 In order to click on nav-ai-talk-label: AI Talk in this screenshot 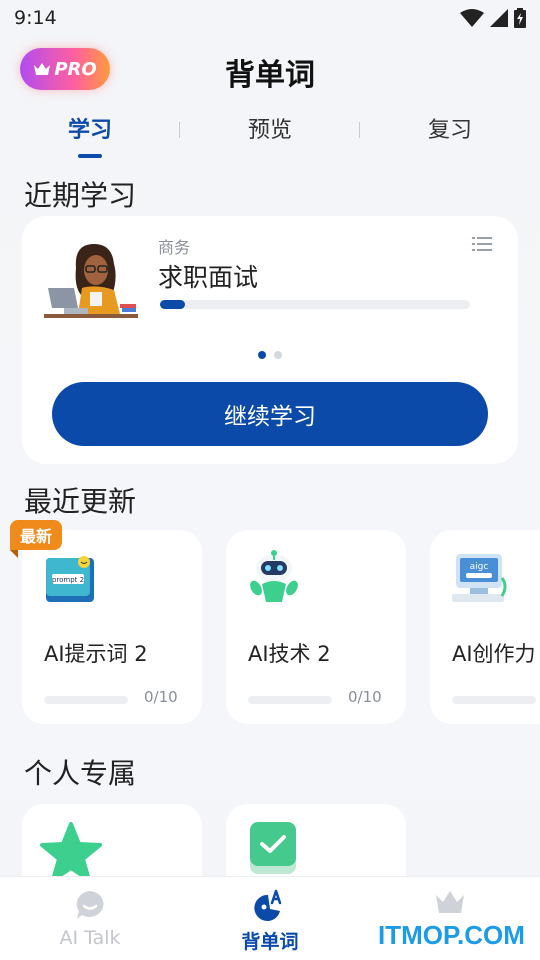, I will do `click(90, 938)`.